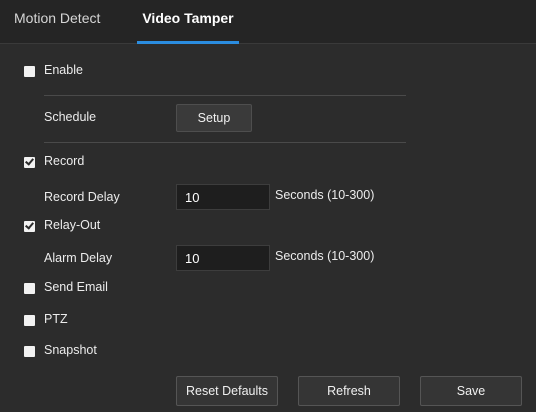 This screenshot has width=536, height=412. Describe the element at coordinates (56, 319) in the screenshot. I see `ptz-label: PTZ` at that location.